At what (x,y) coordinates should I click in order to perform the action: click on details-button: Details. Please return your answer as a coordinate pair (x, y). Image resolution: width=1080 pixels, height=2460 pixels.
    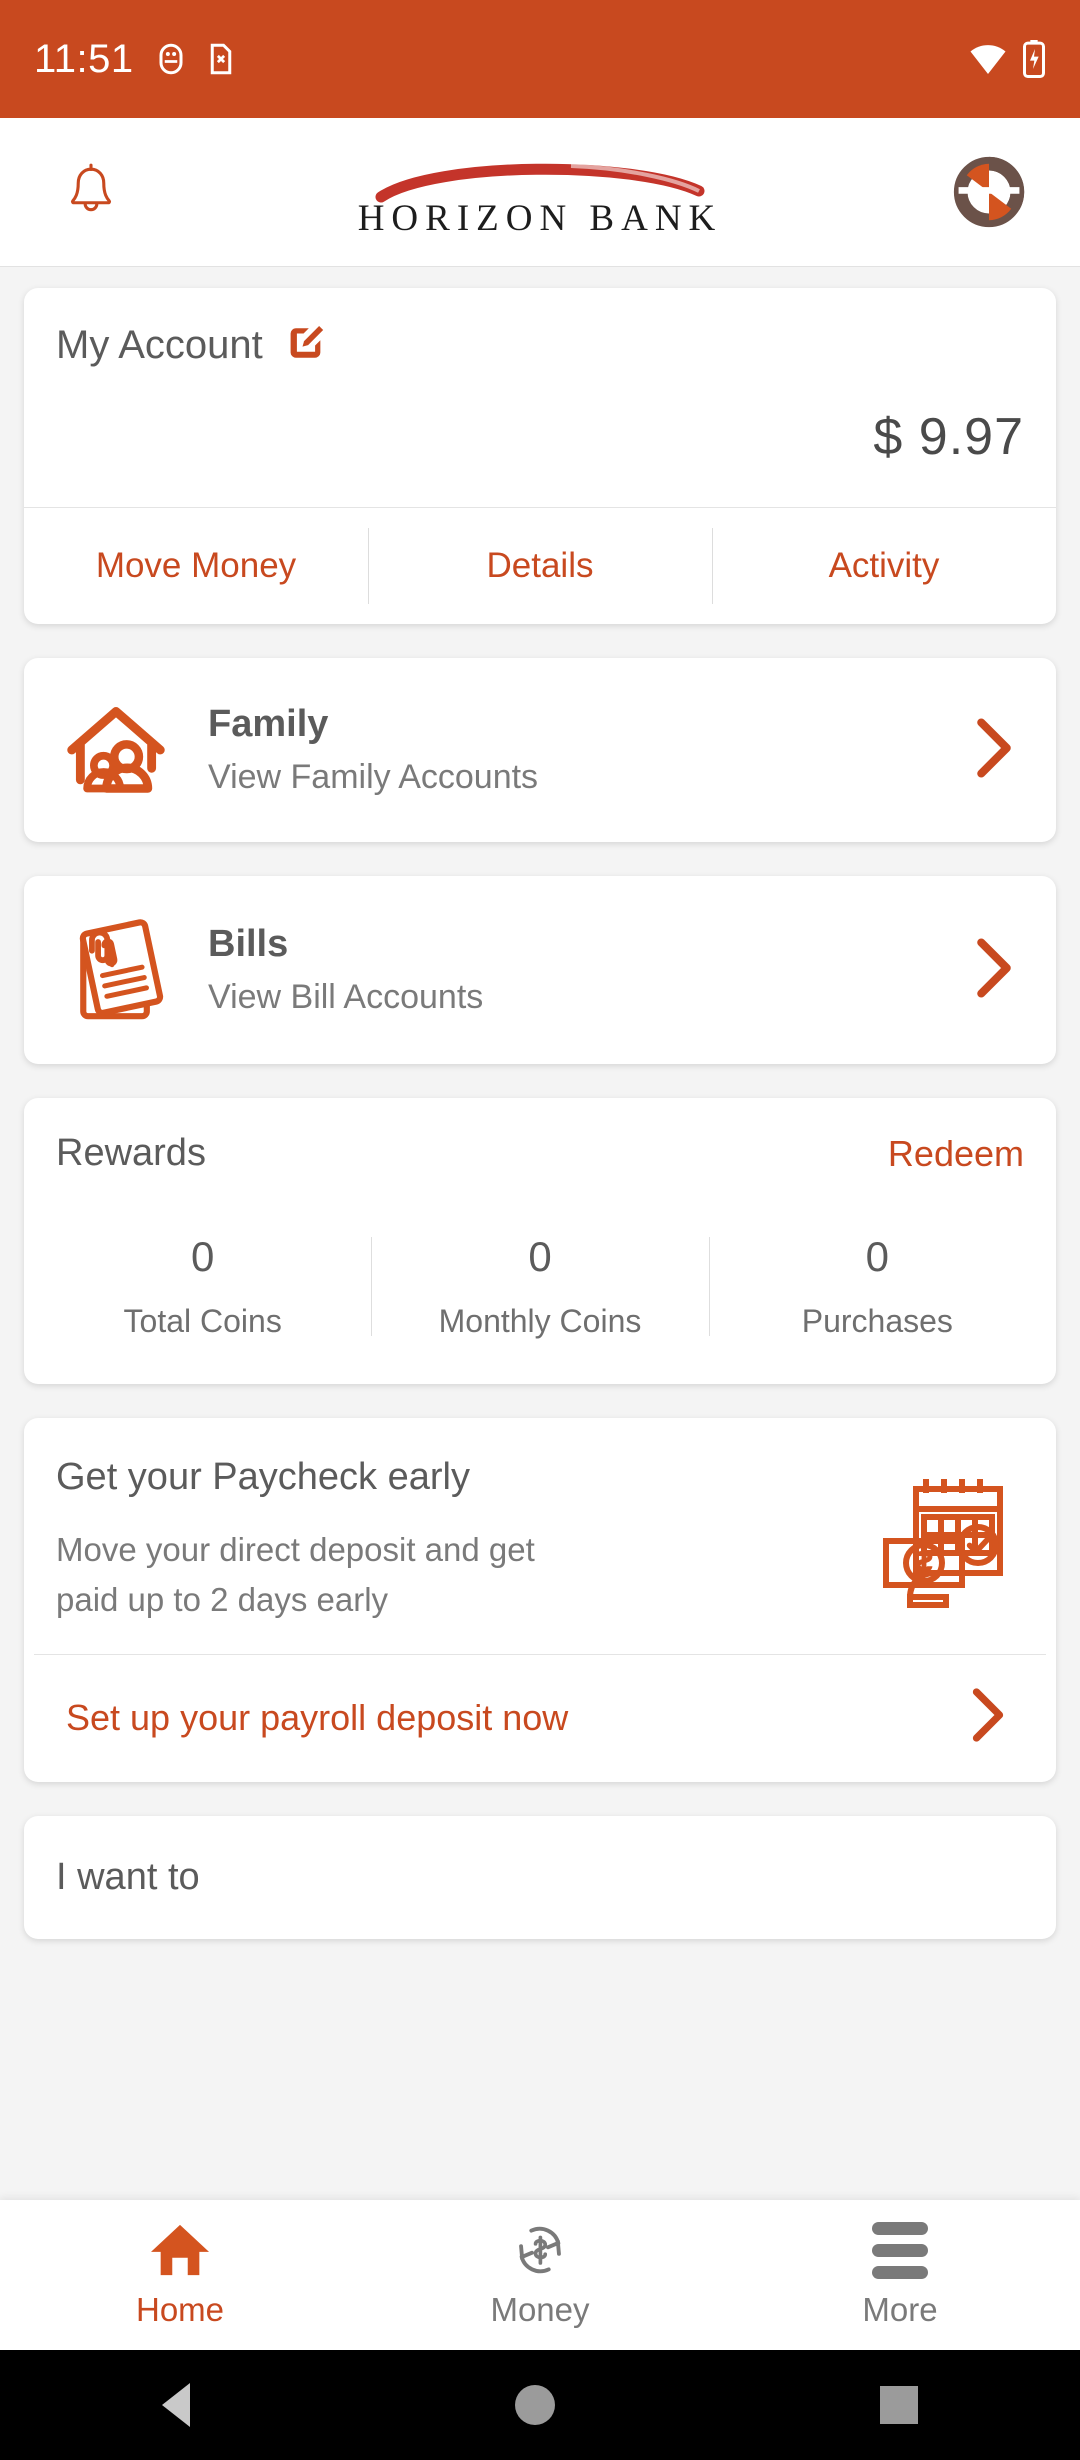
    Looking at the image, I should click on (540, 566).